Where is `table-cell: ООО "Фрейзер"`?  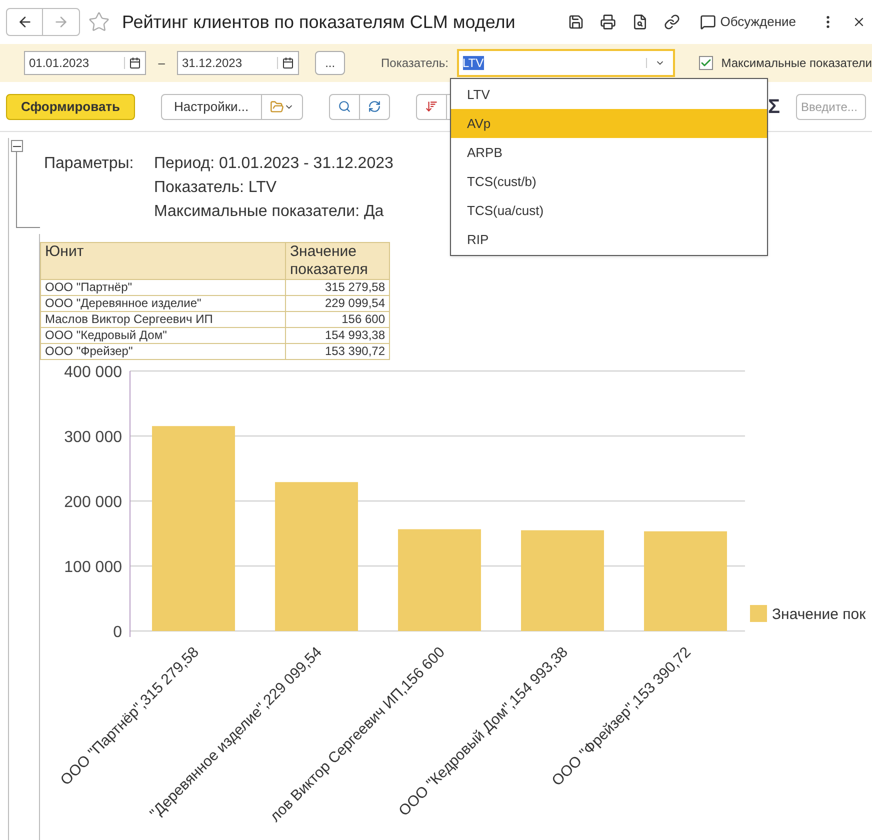
table-cell: ООО "Фрейзер" is located at coordinates (163, 352).